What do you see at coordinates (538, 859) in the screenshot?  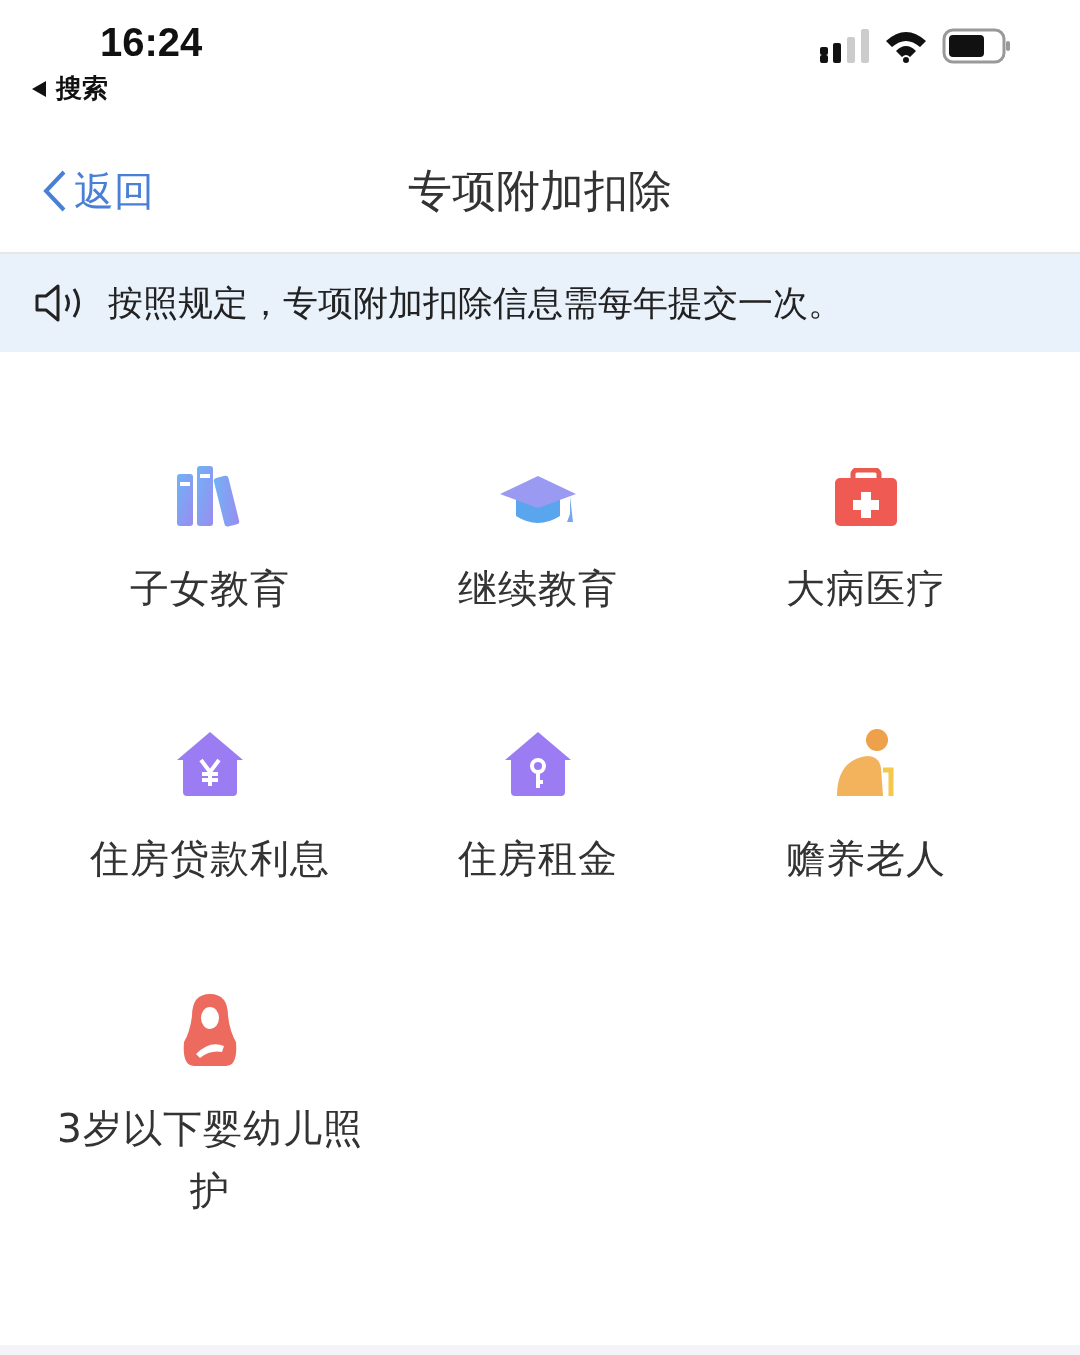 I see `category-label: 住房租金` at bounding box center [538, 859].